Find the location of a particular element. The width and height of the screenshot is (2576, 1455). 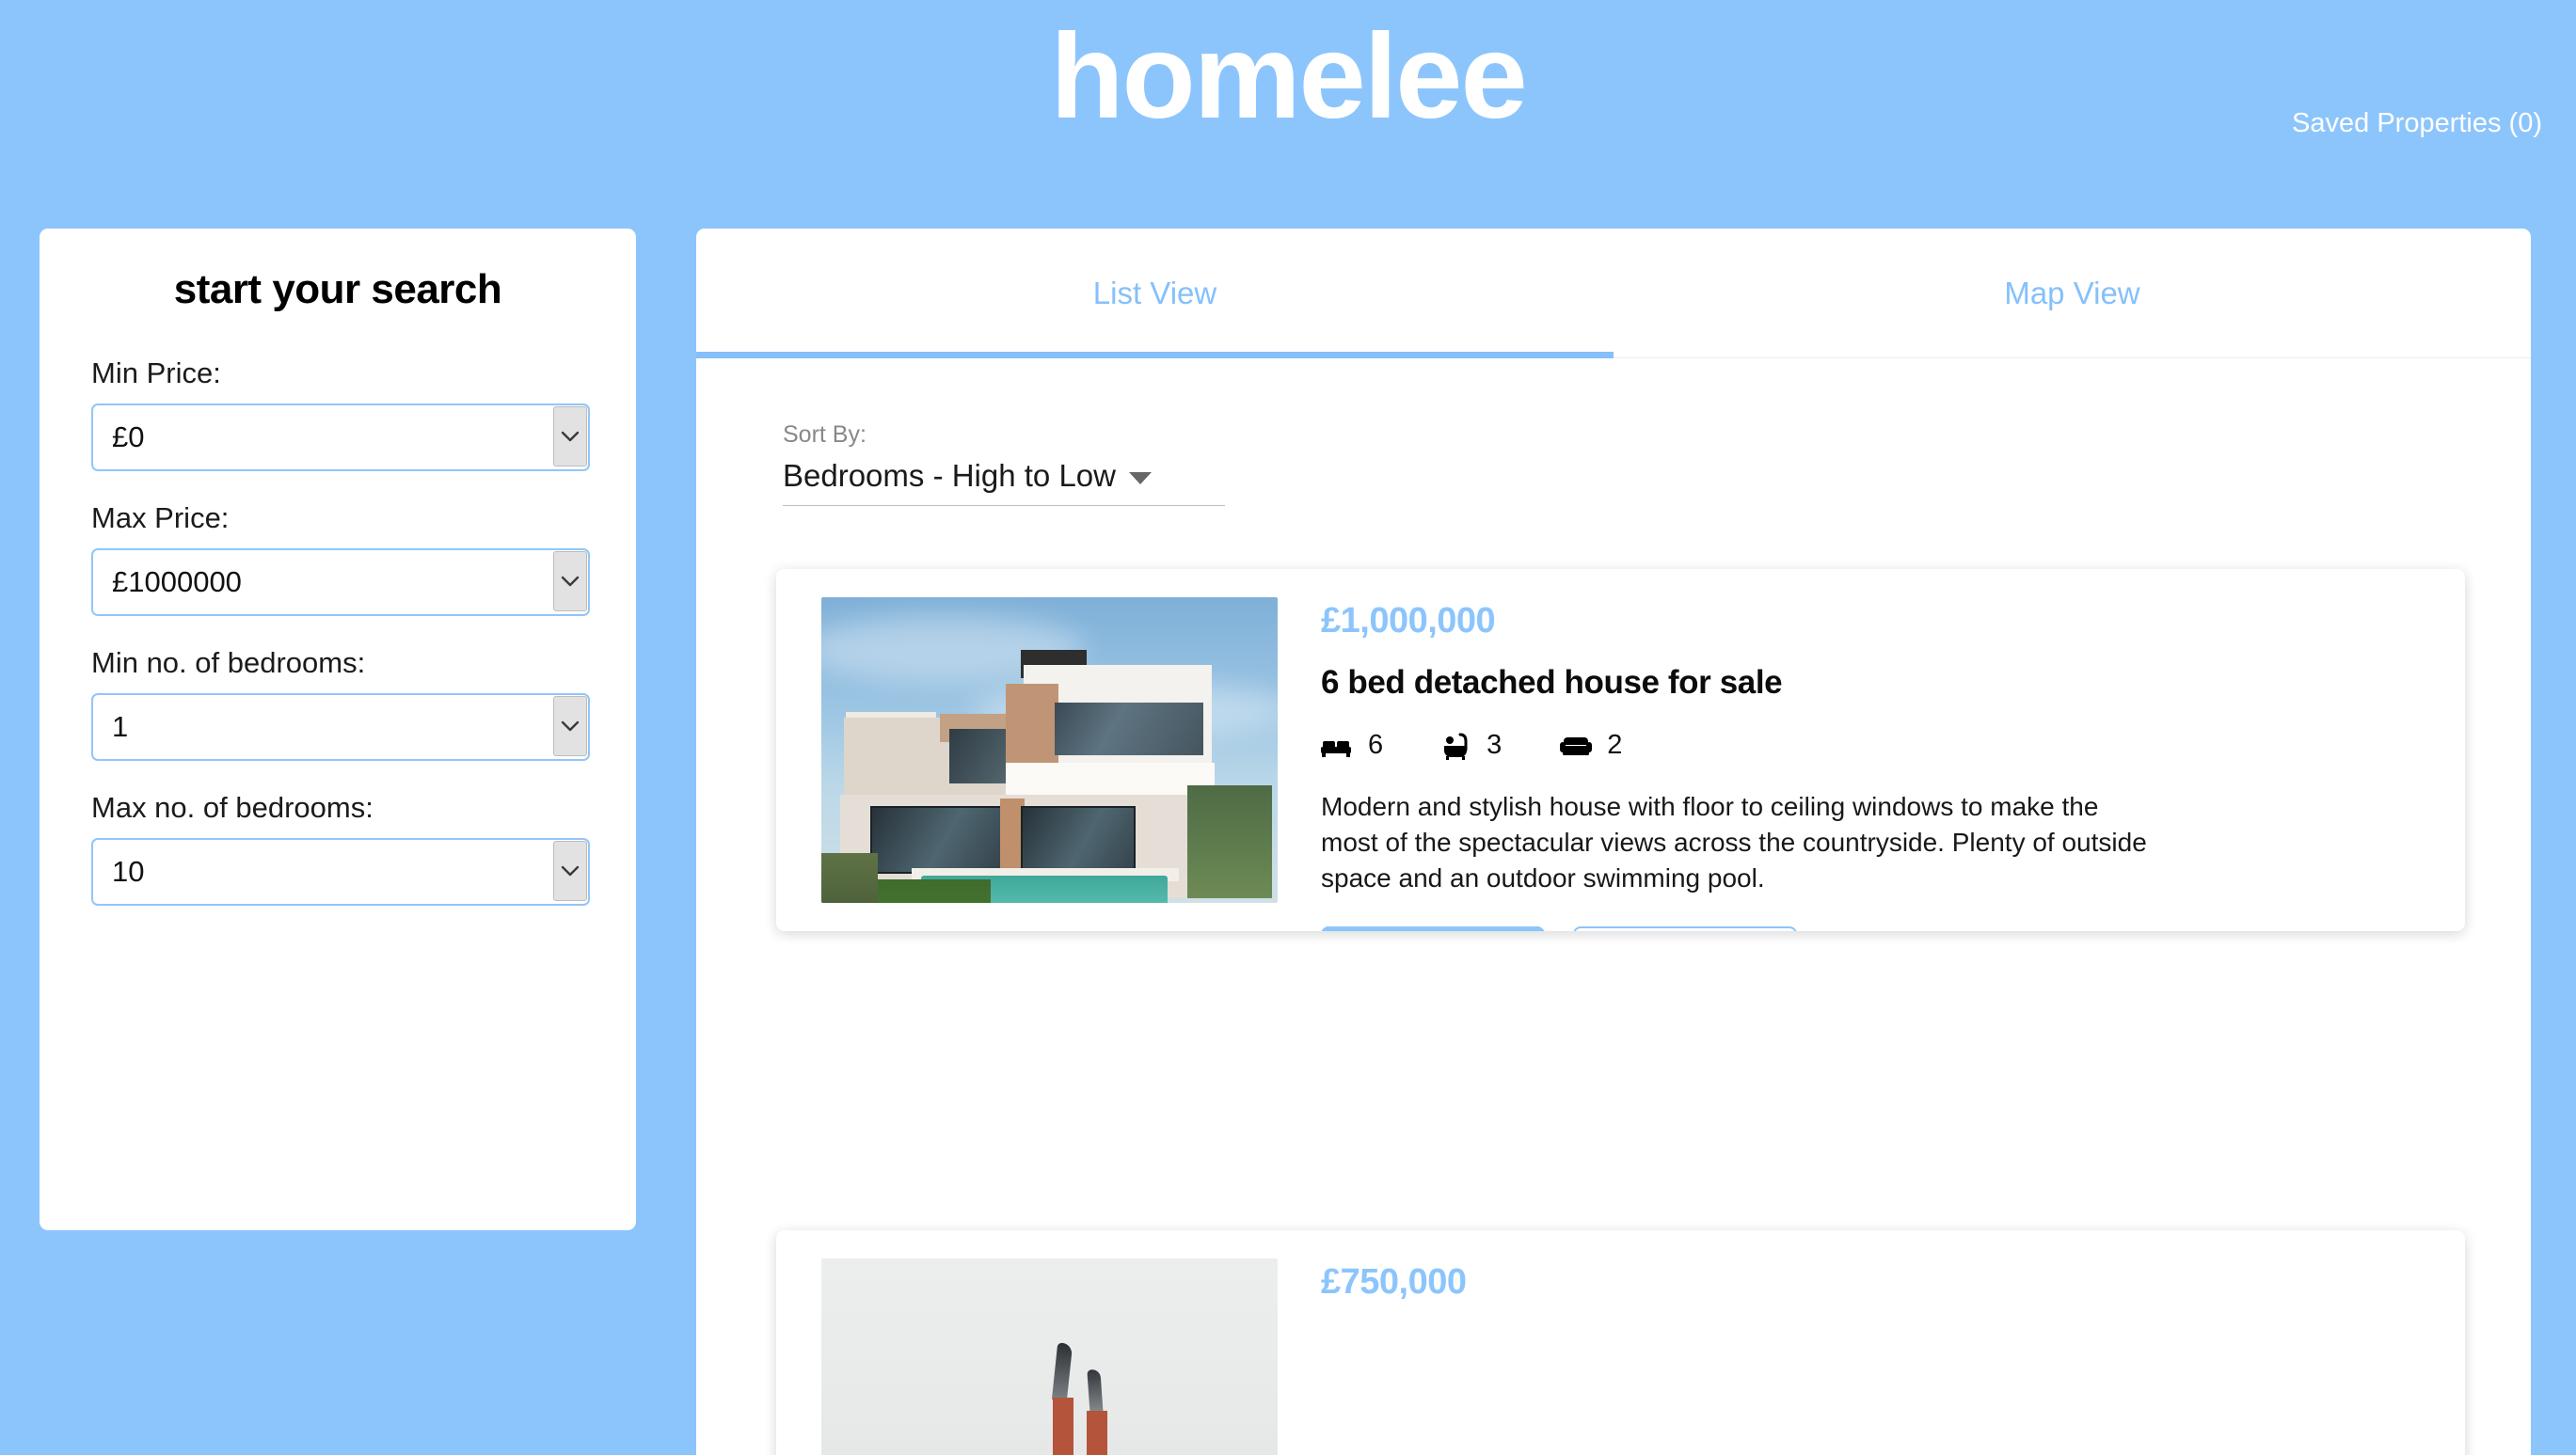

caret-down-icon is located at coordinates (1140, 477).